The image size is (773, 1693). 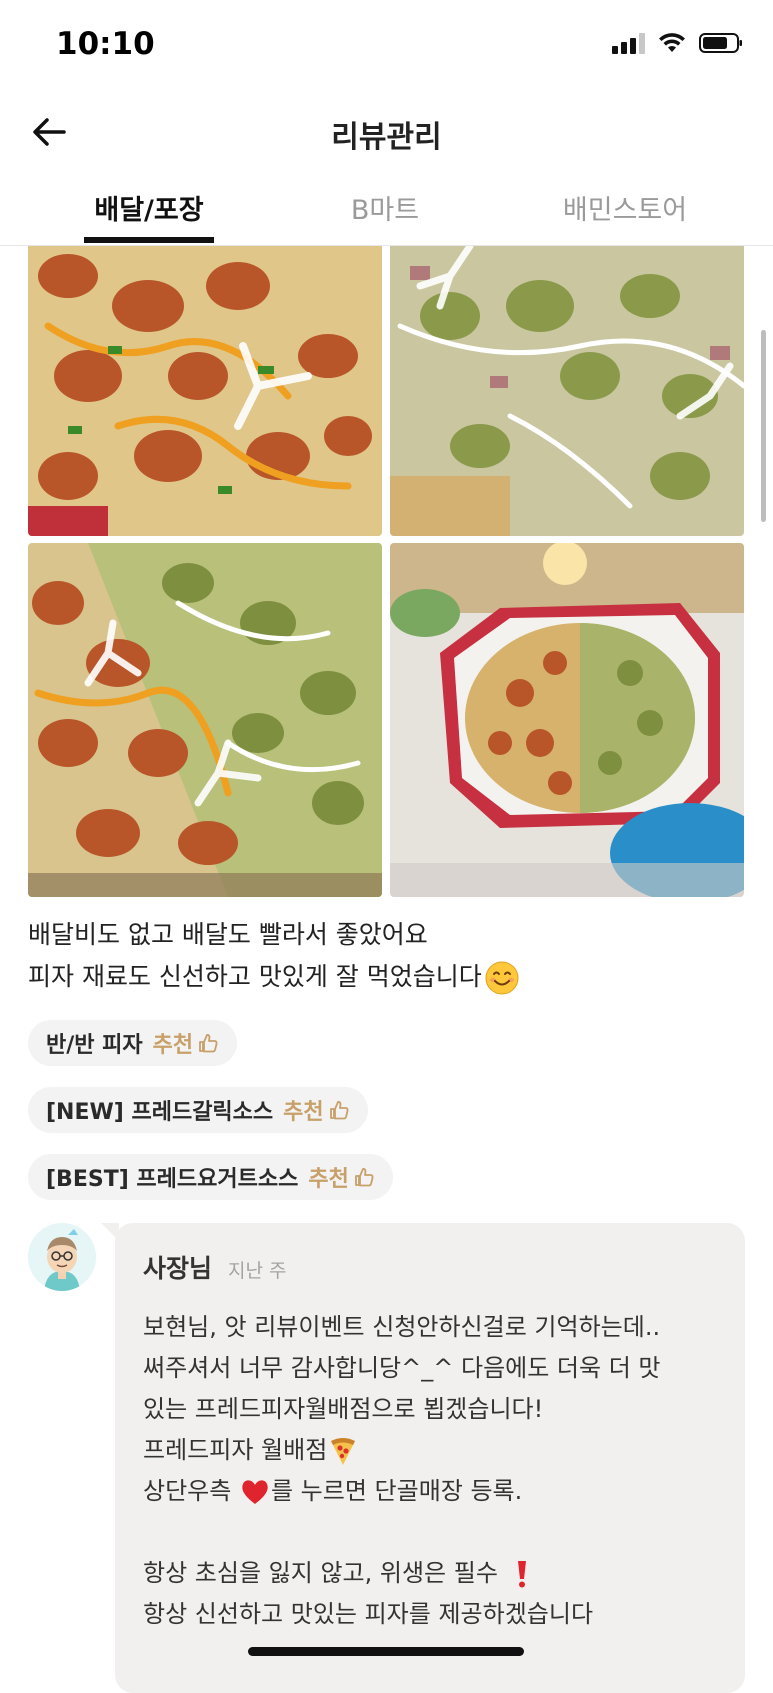 What do you see at coordinates (178, 1268) in the screenshot?
I see `reply-author: 사장님` at bounding box center [178, 1268].